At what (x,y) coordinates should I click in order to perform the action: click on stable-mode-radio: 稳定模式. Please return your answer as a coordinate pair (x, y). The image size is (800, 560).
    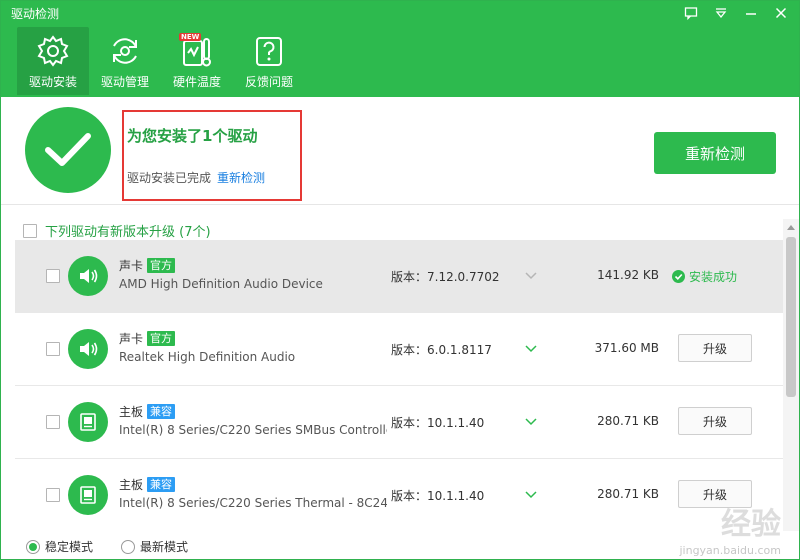
    Looking at the image, I should click on (59, 546).